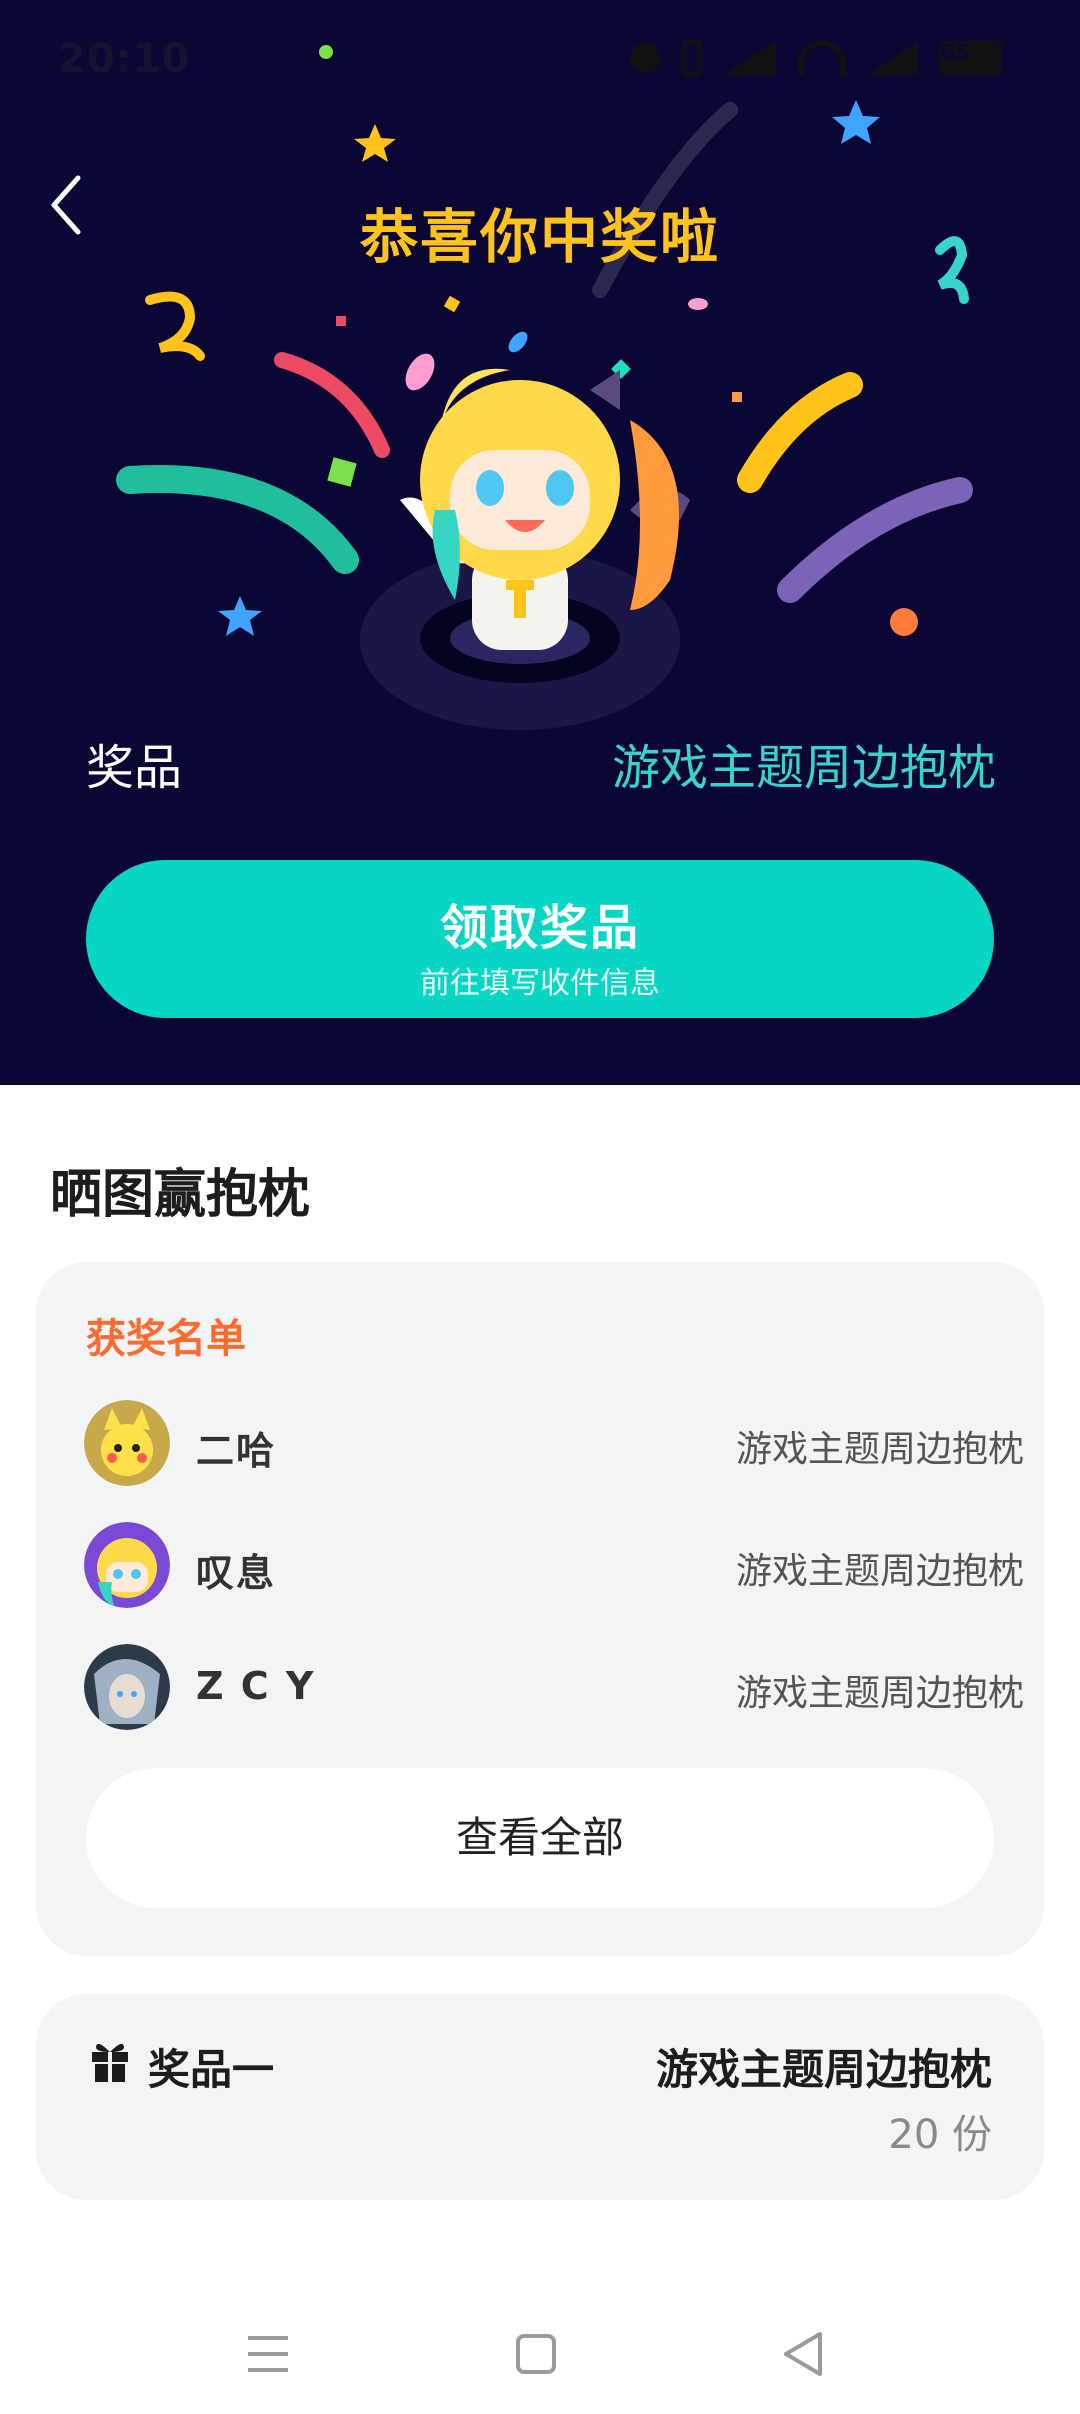  Describe the element at coordinates (940, 2135) in the screenshot. I see `prize-card-count: 20 份` at that location.